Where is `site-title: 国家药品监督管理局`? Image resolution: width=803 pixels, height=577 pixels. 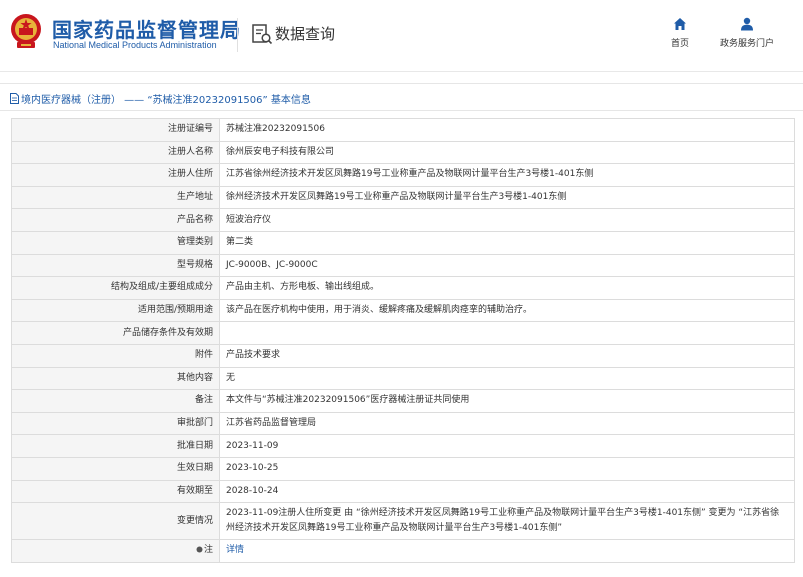 site-title: 国家药品监督管理局 is located at coordinates (146, 30).